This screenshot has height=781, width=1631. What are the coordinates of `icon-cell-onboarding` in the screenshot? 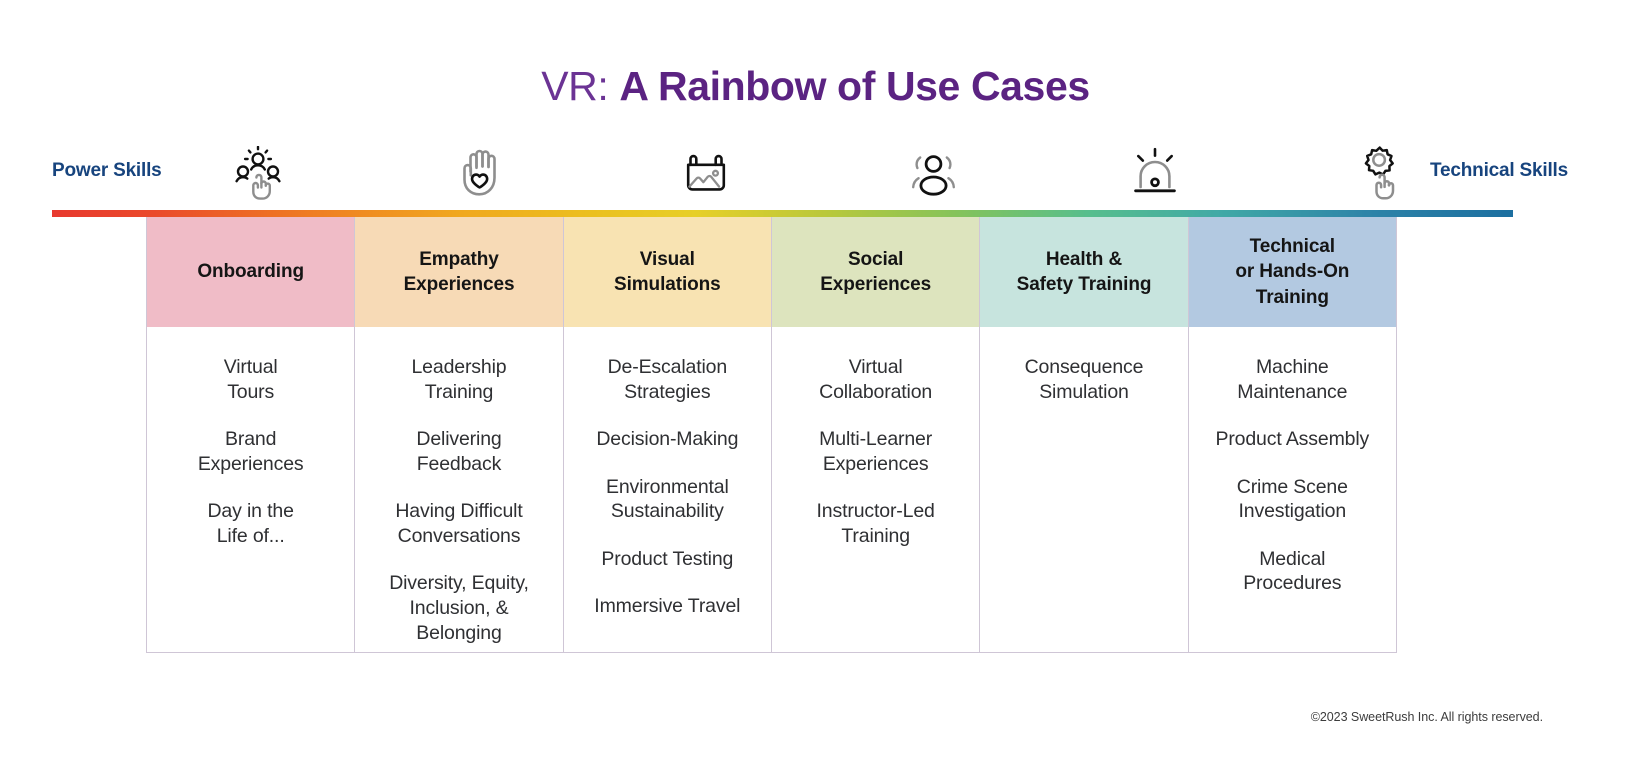 It's located at (258, 173).